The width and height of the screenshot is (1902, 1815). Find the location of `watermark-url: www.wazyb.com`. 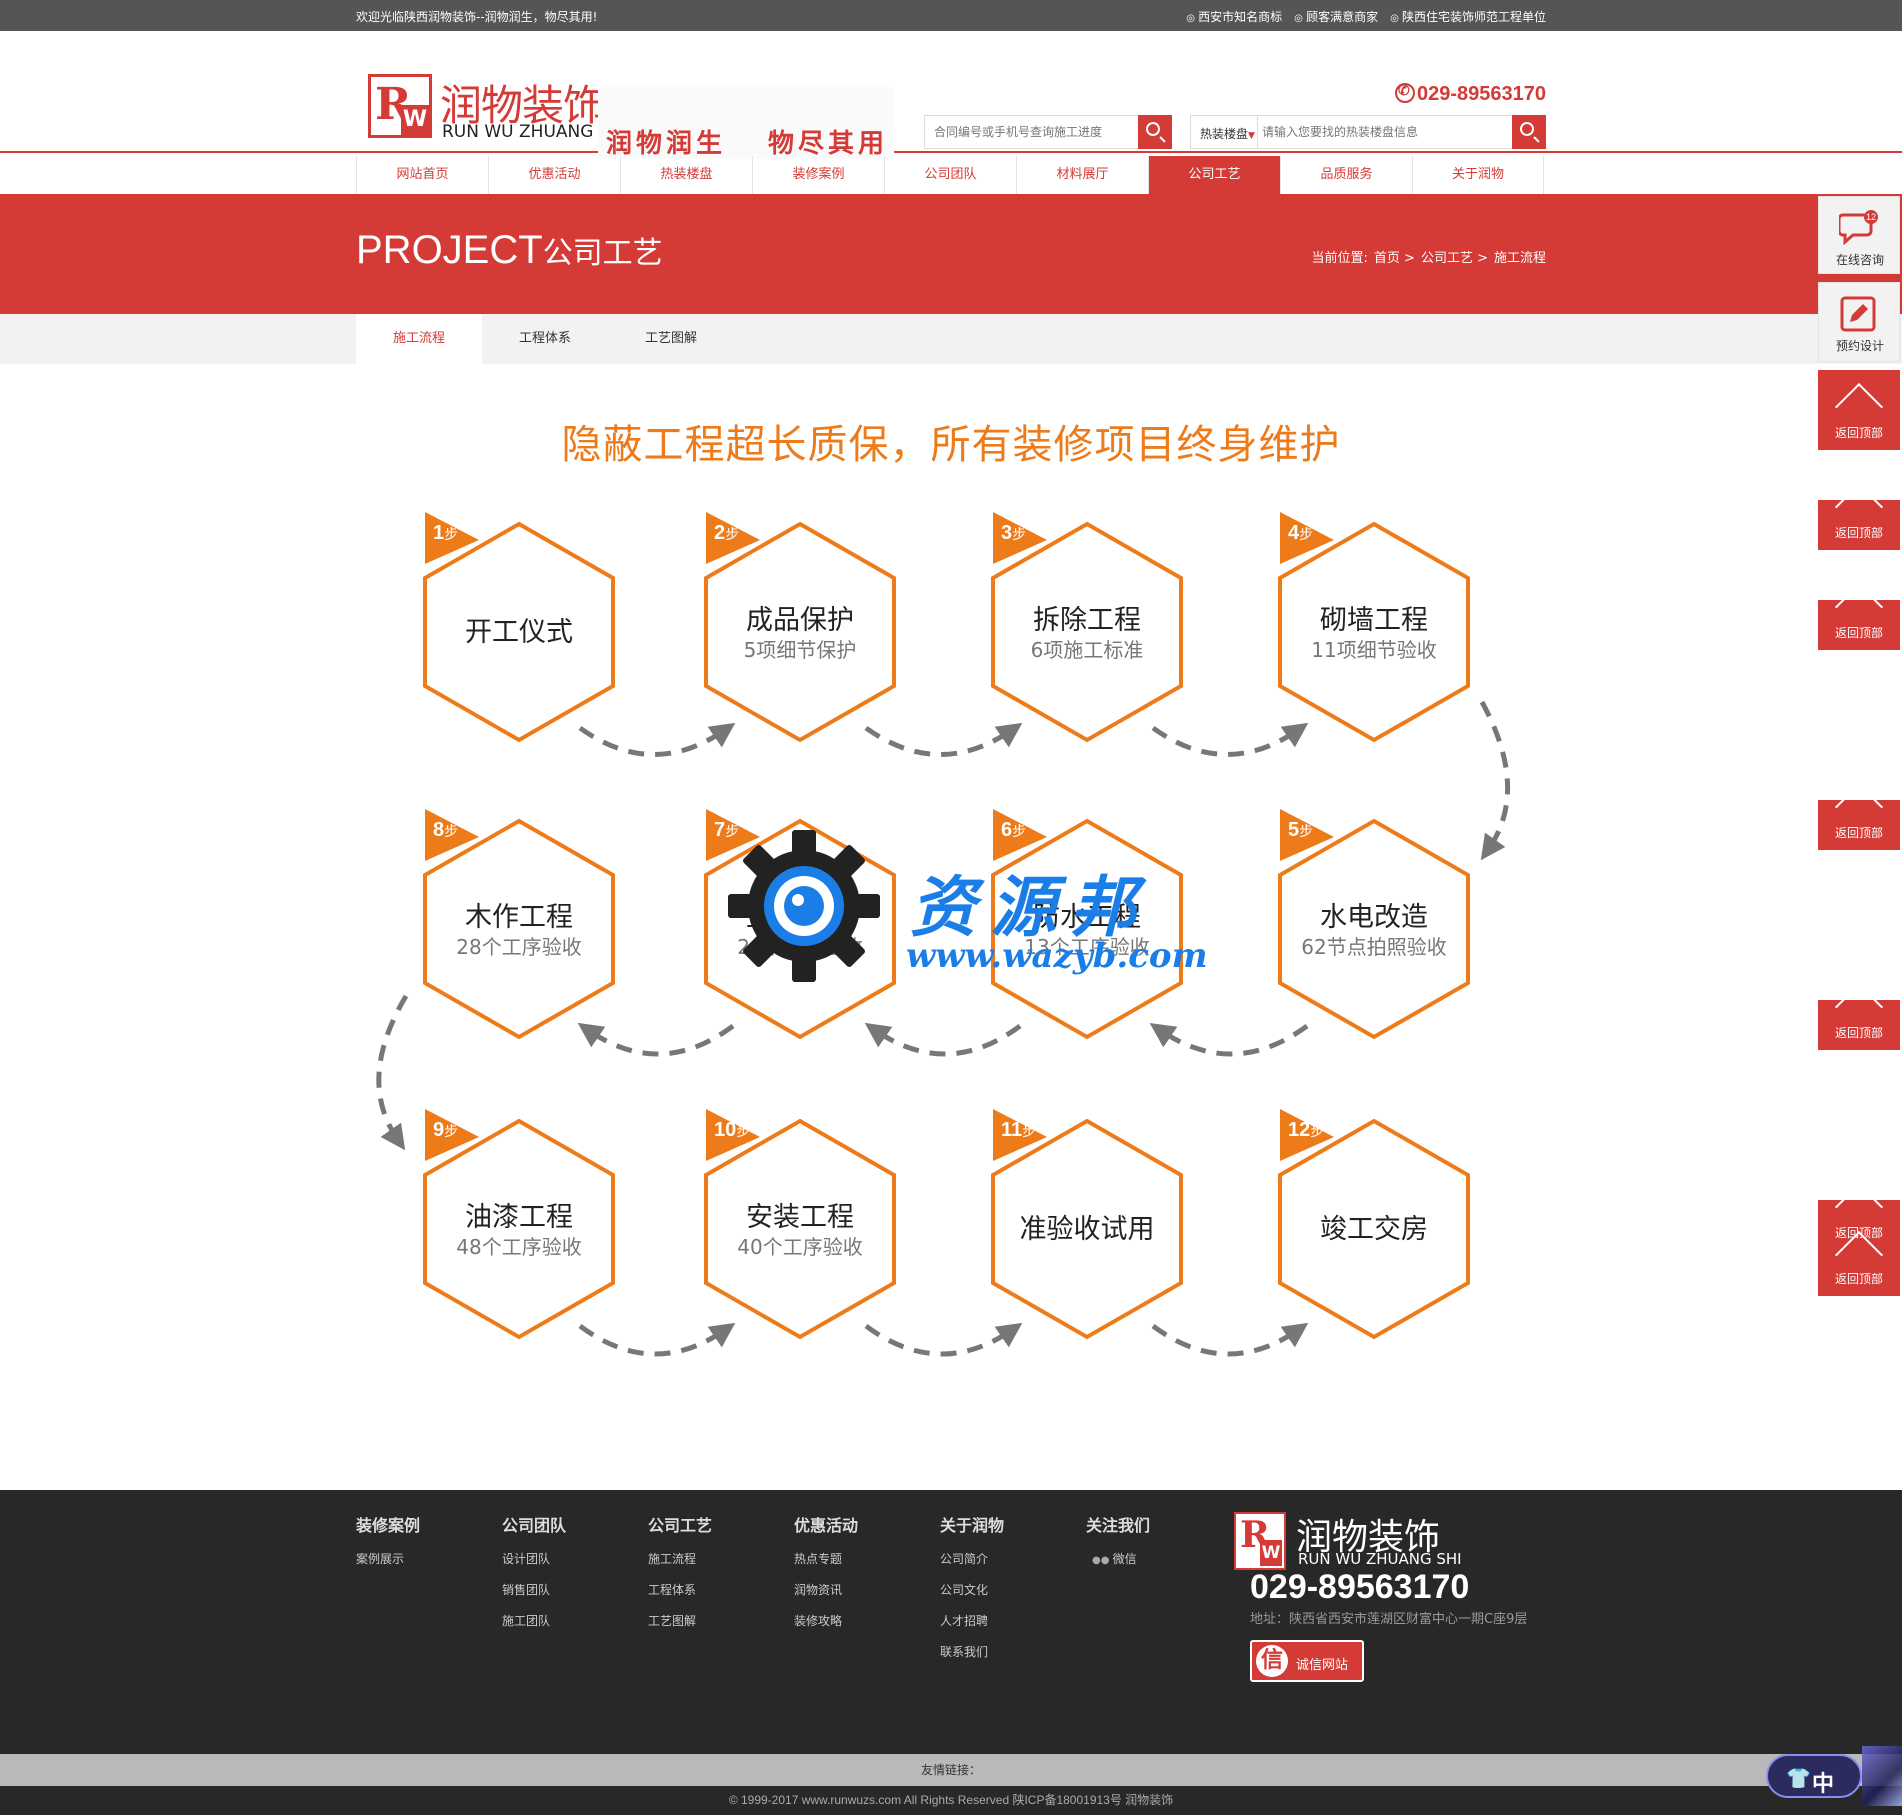

watermark-url: www.wazyb.com is located at coordinates (1057, 956).